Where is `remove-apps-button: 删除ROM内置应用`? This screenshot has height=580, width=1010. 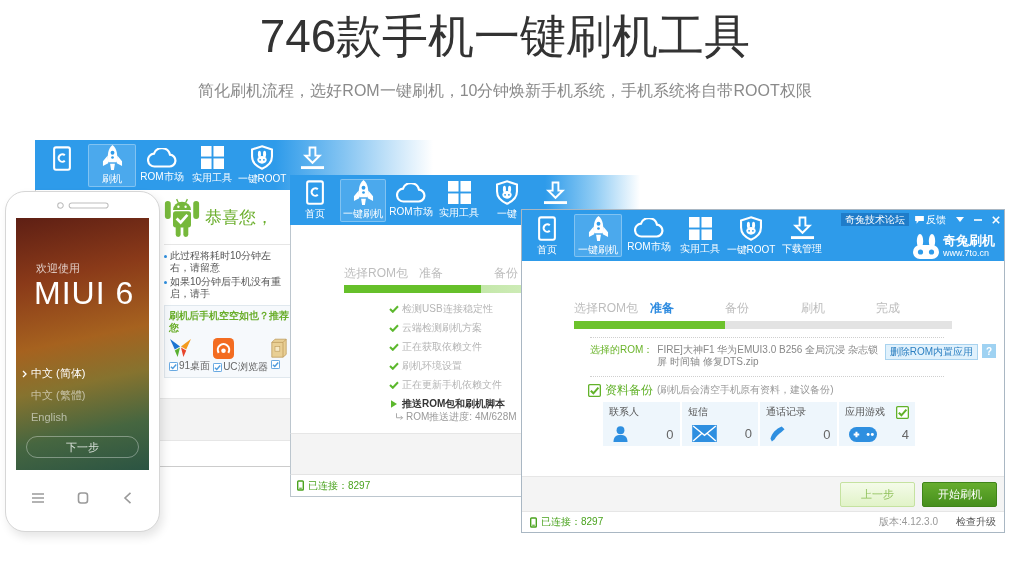 remove-apps-button: 删除ROM内置应用 is located at coordinates (931, 352).